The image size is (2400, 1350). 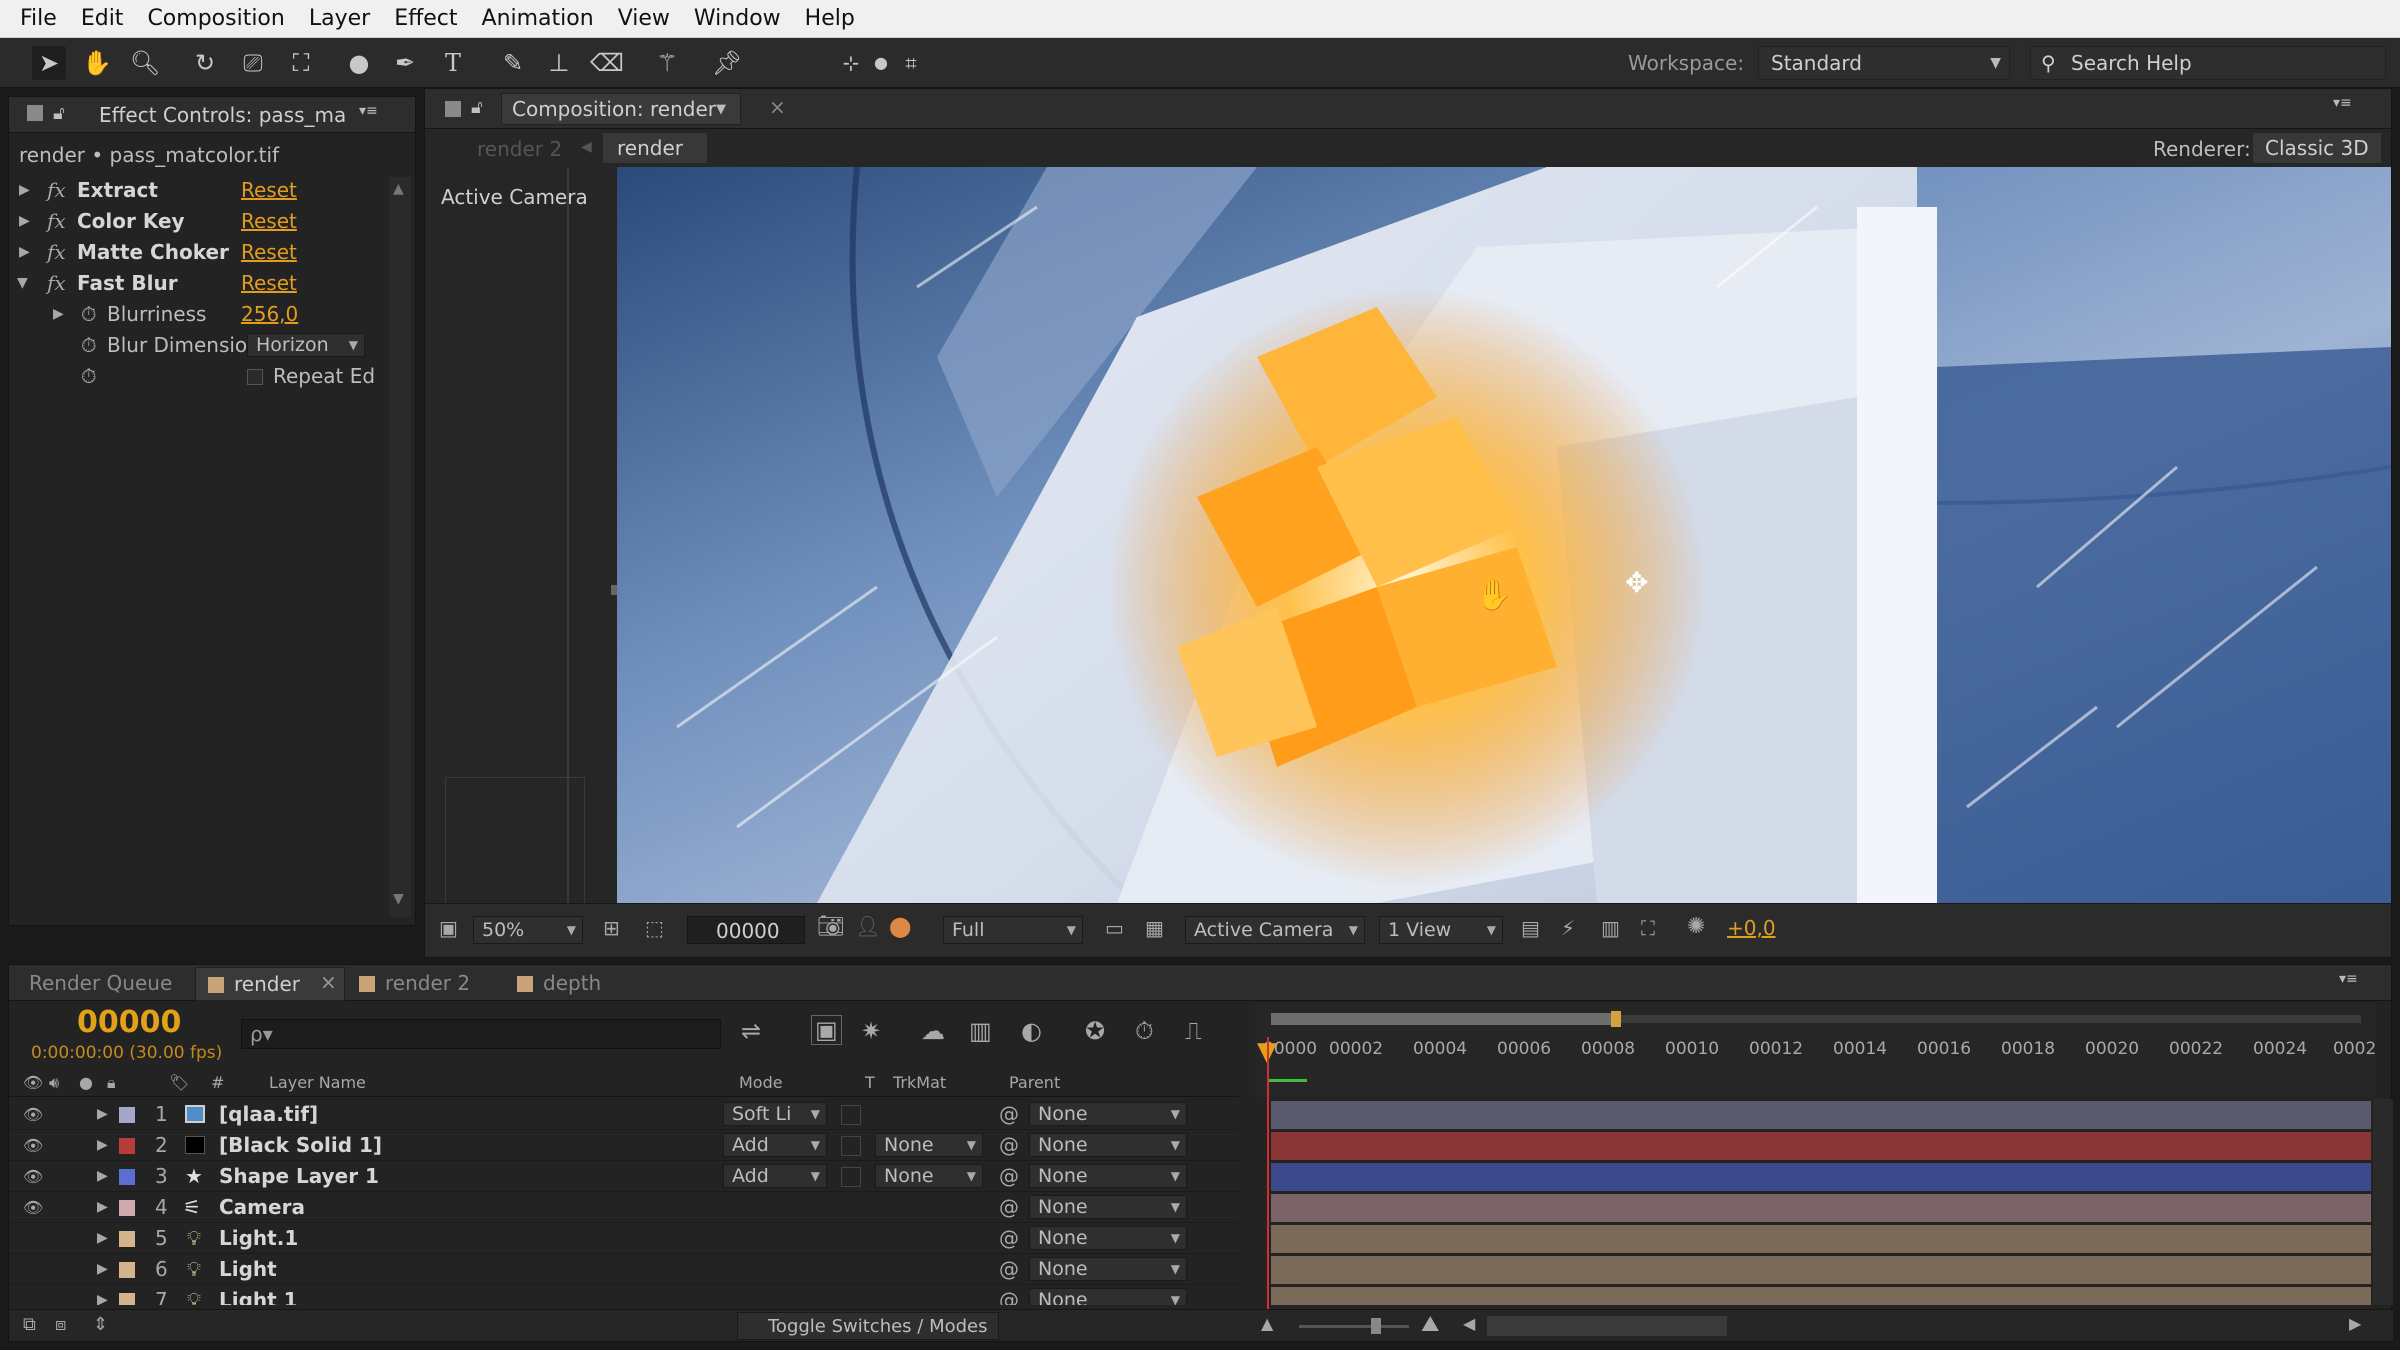 What do you see at coordinates (624, 1207) in the screenshot?
I see `layer-row: 👁︎ ▶ 4 ⚟ Camera @ None ▼` at bounding box center [624, 1207].